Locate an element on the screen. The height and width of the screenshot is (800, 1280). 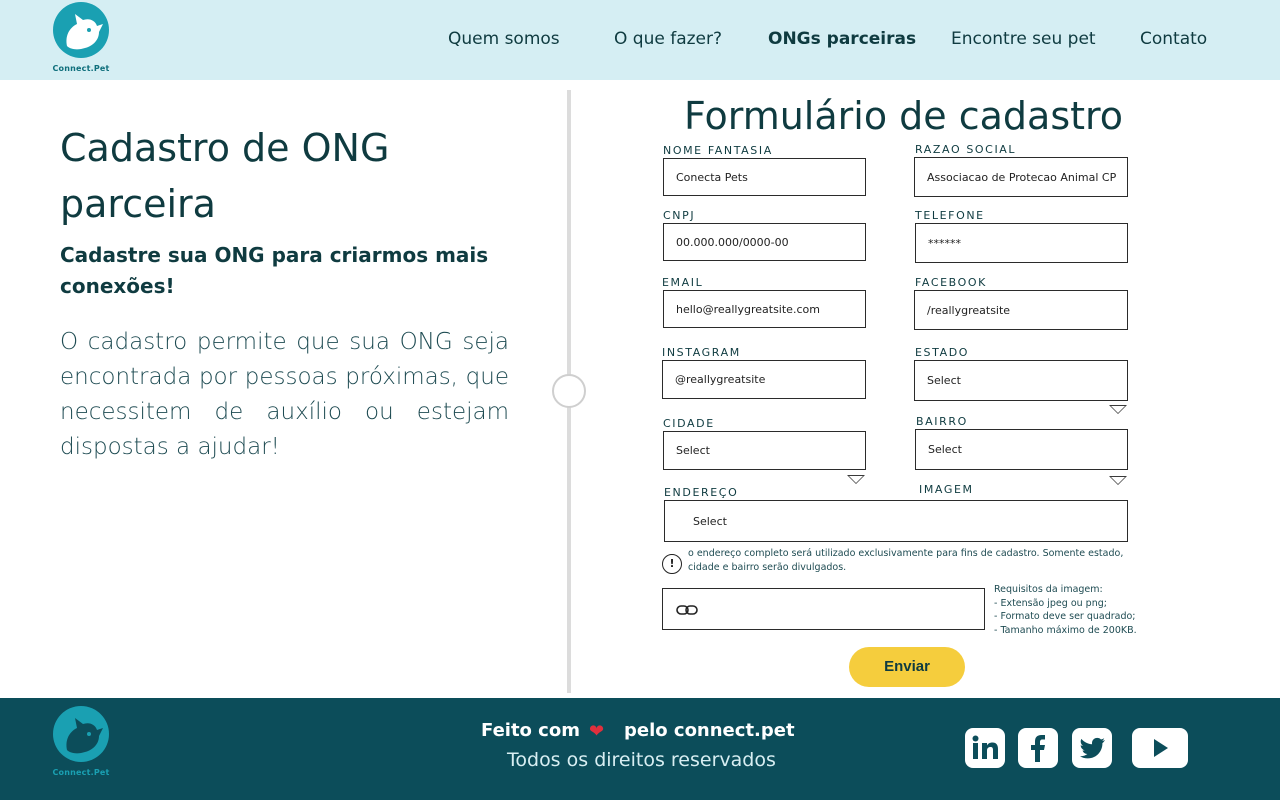
label-nome-fantasia: NOME FANTASIA is located at coordinates (718, 150).